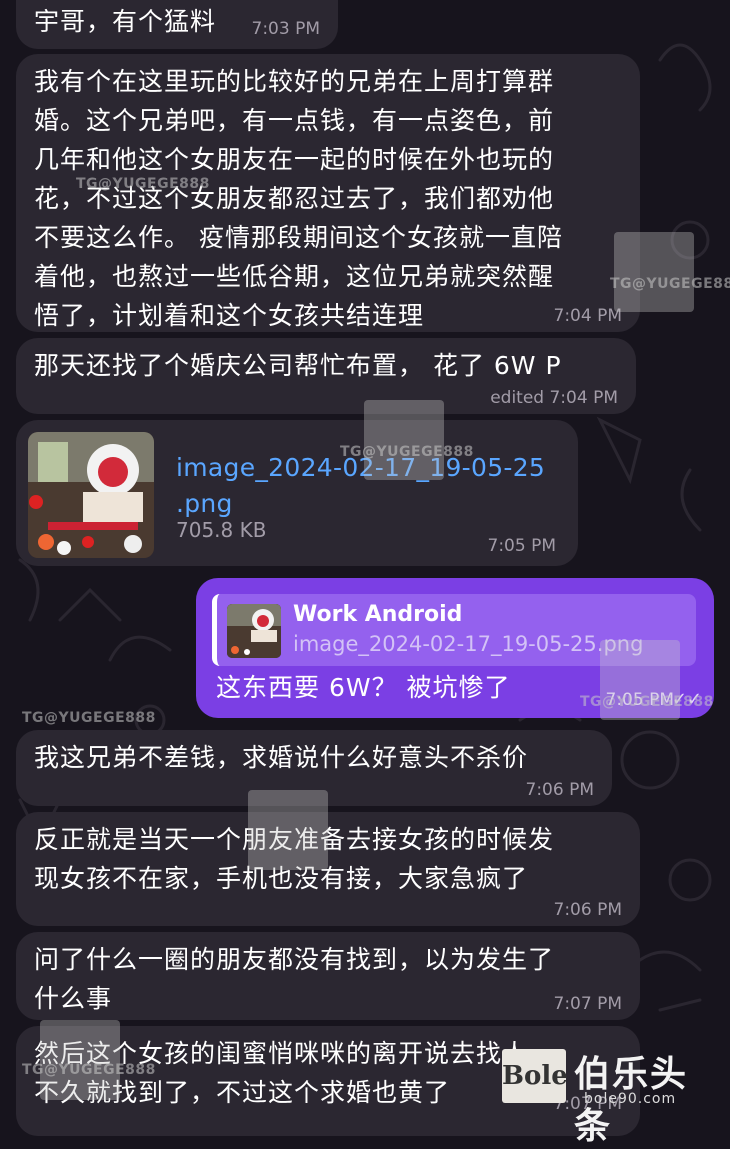 This screenshot has height=1149, width=730. I want to click on site-logo: Bole 伯乐头条 bole90.com, so click(612, 1096).